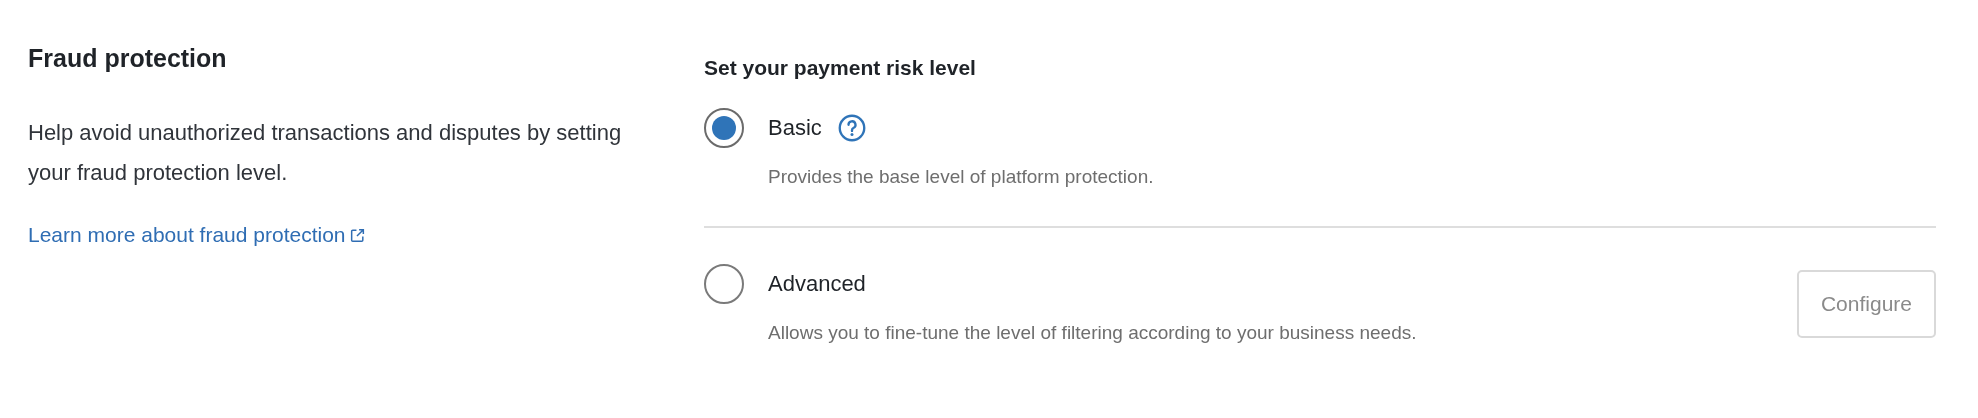 The image size is (1978, 418). What do you see at coordinates (817, 284) in the screenshot?
I see `option-label: Advanced` at bounding box center [817, 284].